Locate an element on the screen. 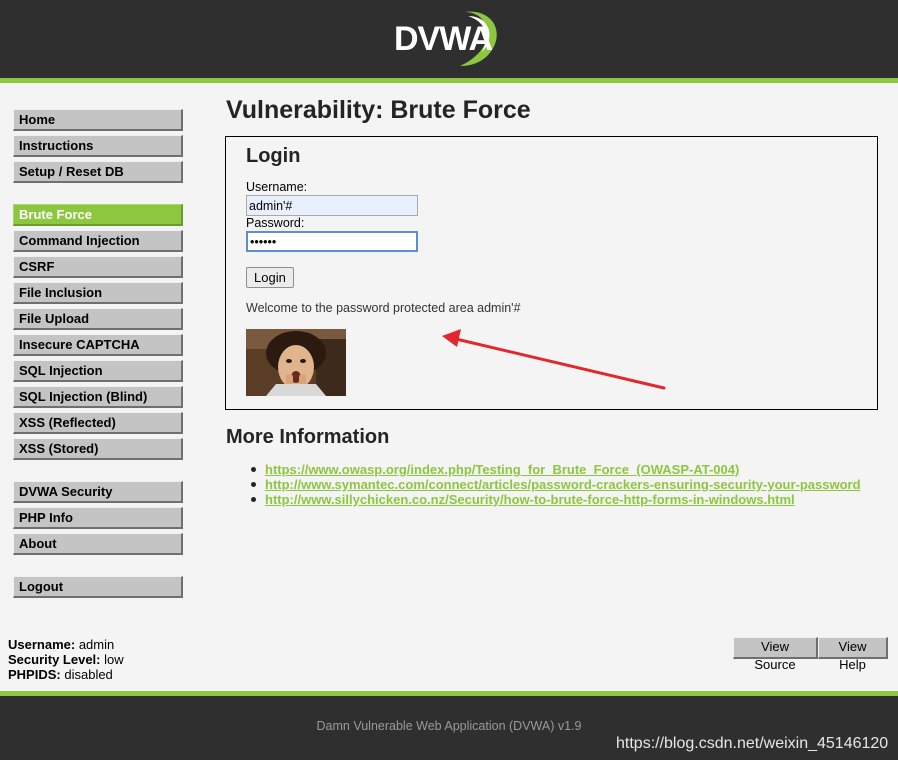 The width and height of the screenshot is (898, 760). view-help-button: View Help is located at coordinates (853, 654).